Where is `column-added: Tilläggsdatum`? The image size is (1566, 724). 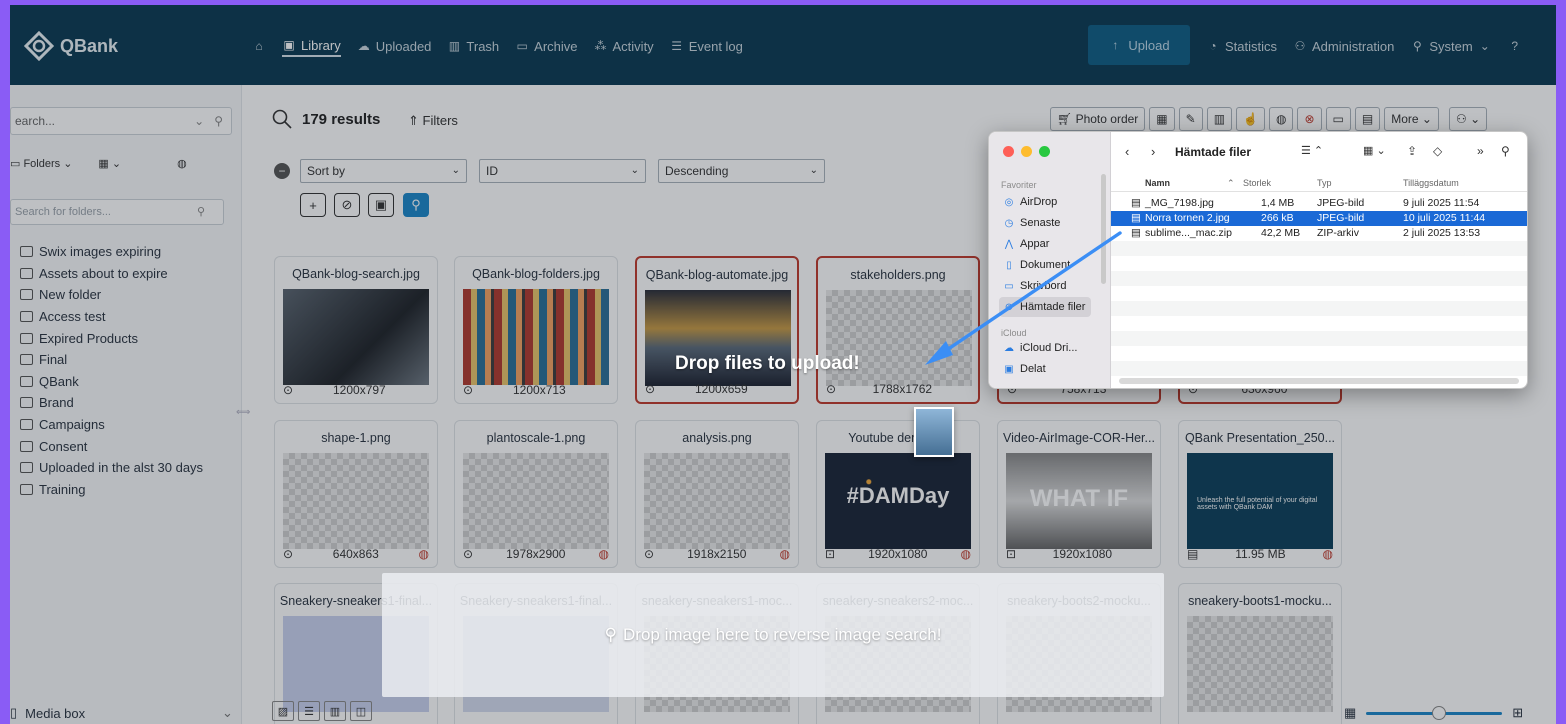 column-added: Tilläggsdatum is located at coordinates (1431, 183).